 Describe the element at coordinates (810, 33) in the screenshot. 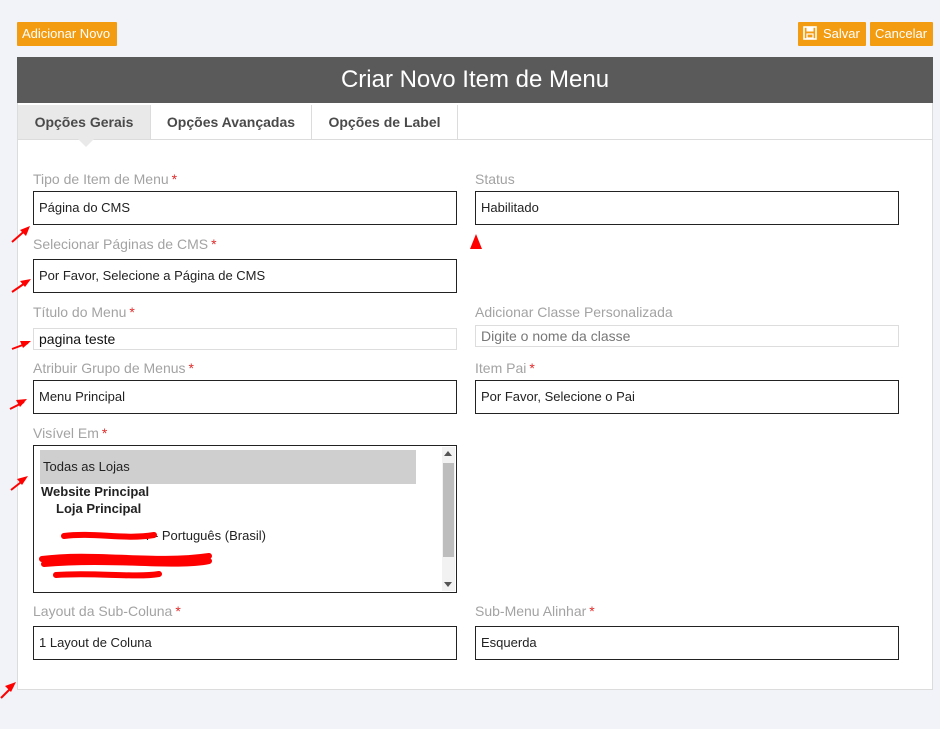

I see `floppy-disk-icon` at that location.